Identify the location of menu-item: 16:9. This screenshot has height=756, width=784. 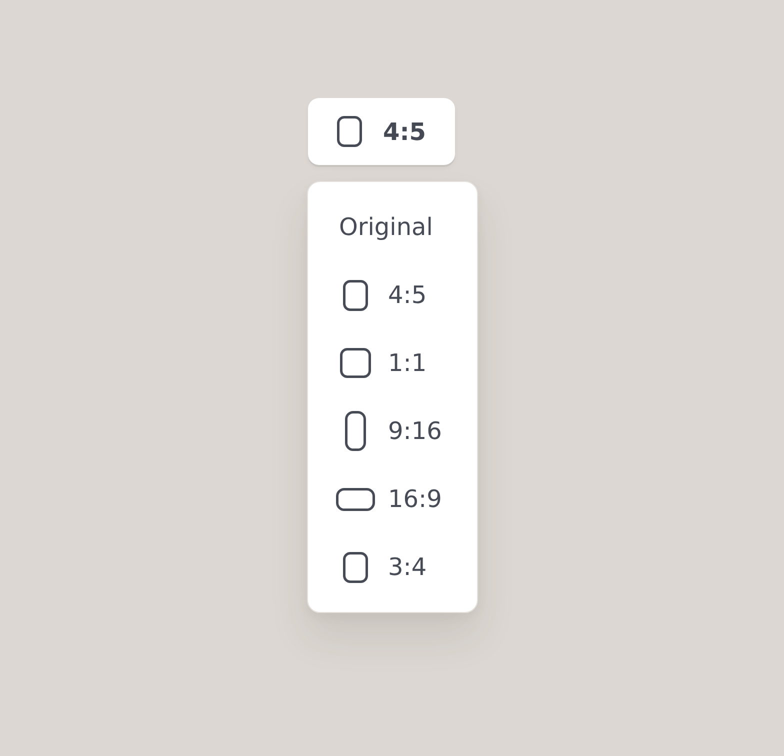
(392, 499).